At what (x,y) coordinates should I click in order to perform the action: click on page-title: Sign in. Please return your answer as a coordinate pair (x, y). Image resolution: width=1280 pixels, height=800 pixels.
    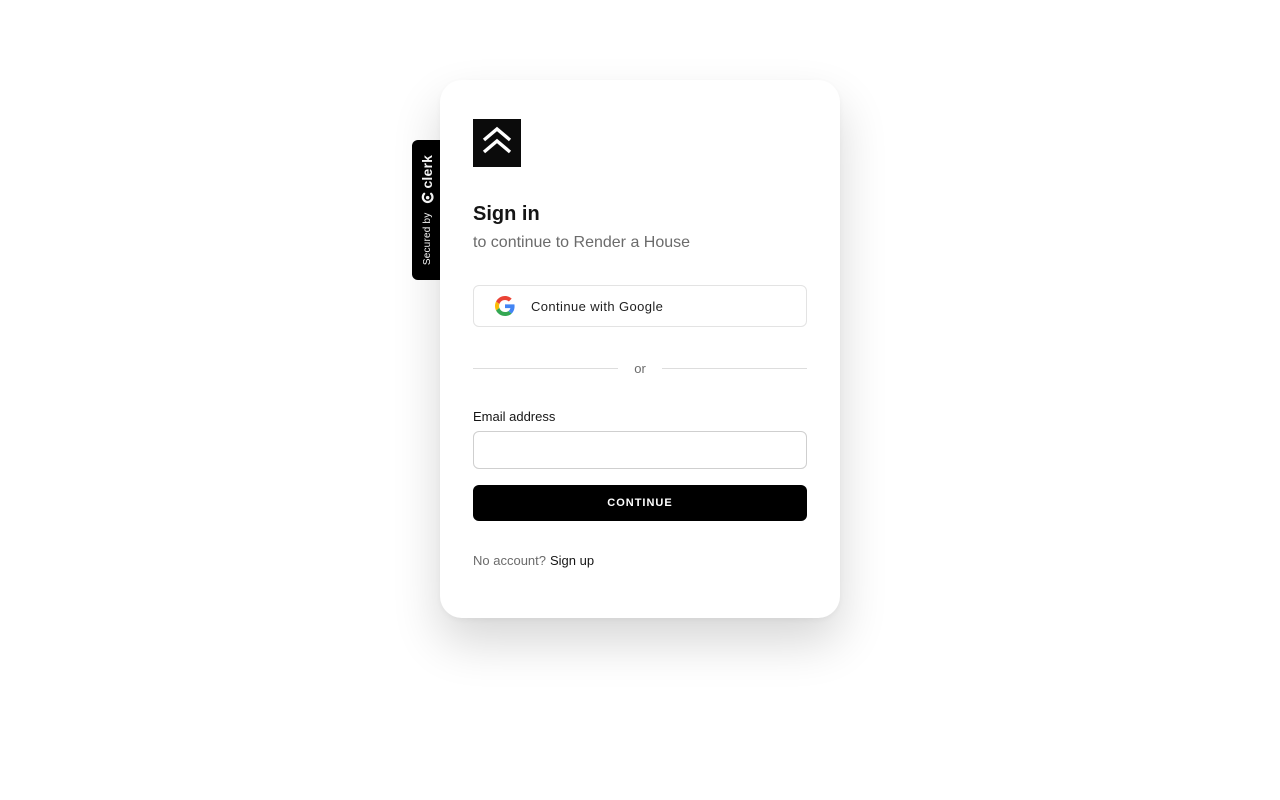
    Looking at the image, I should click on (506, 214).